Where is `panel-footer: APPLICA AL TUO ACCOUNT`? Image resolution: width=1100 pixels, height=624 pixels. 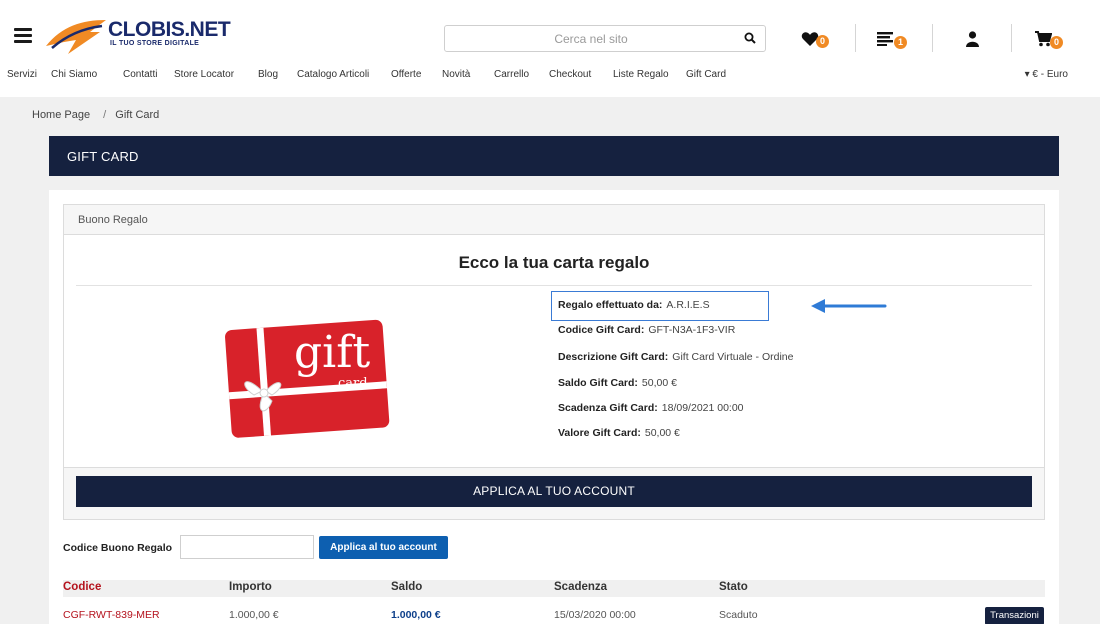
panel-footer: APPLICA AL TUO ACCOUNT is located at coordinates (554, 493).